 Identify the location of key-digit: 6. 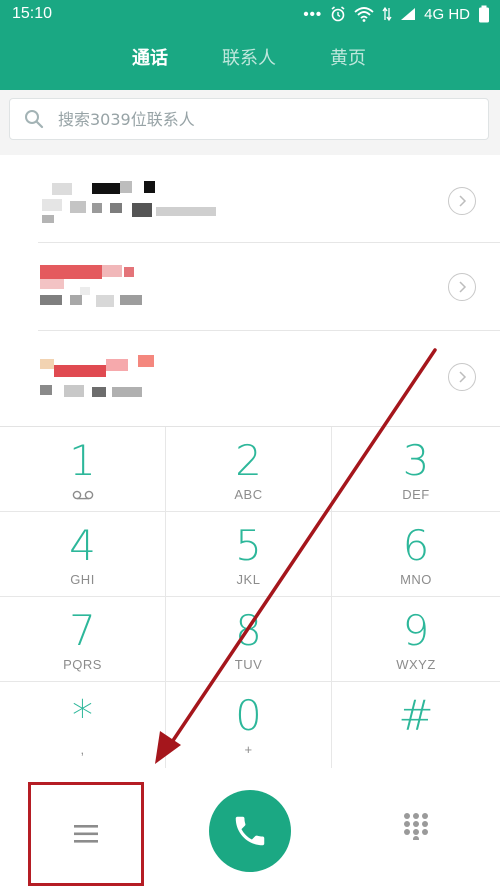
(416, 545).